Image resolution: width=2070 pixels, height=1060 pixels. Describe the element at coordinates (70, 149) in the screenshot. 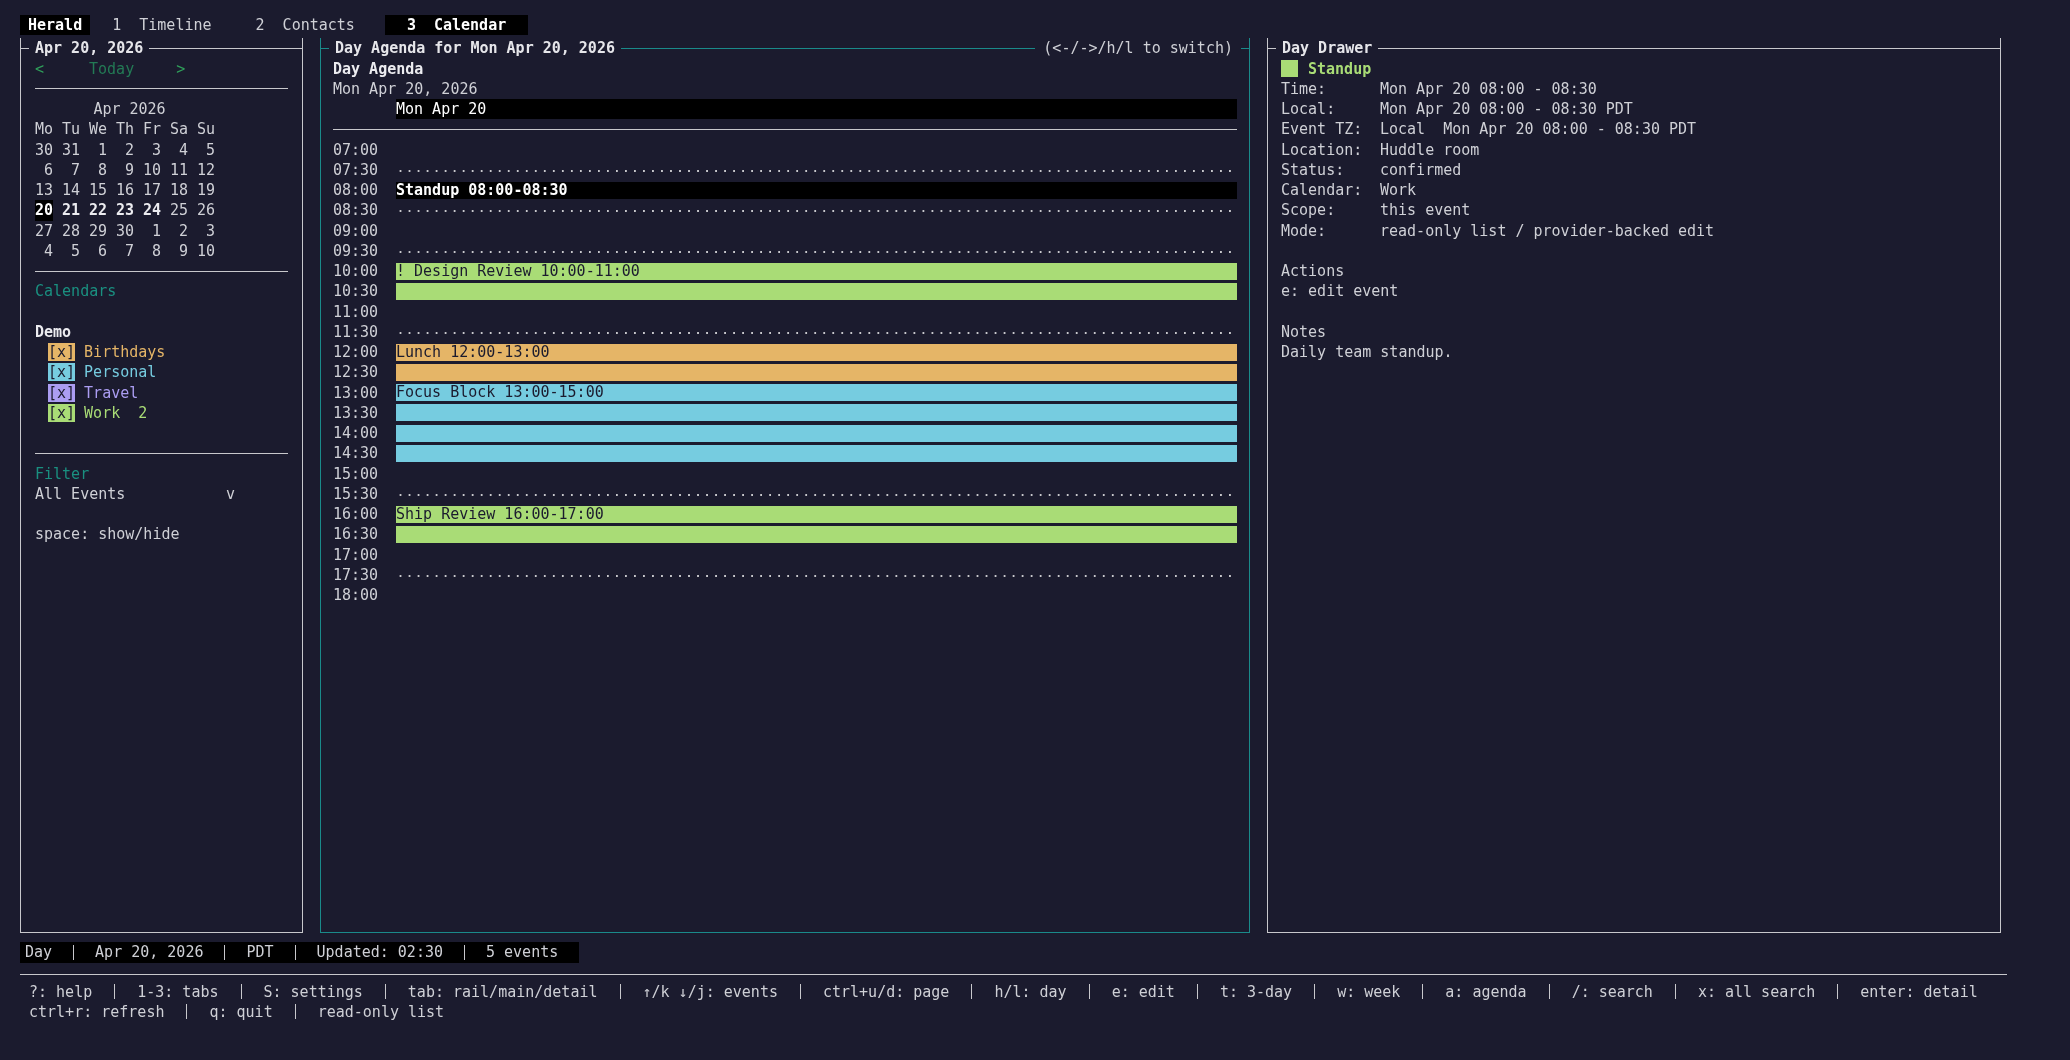

I see `calendar-day: 31` at that location.